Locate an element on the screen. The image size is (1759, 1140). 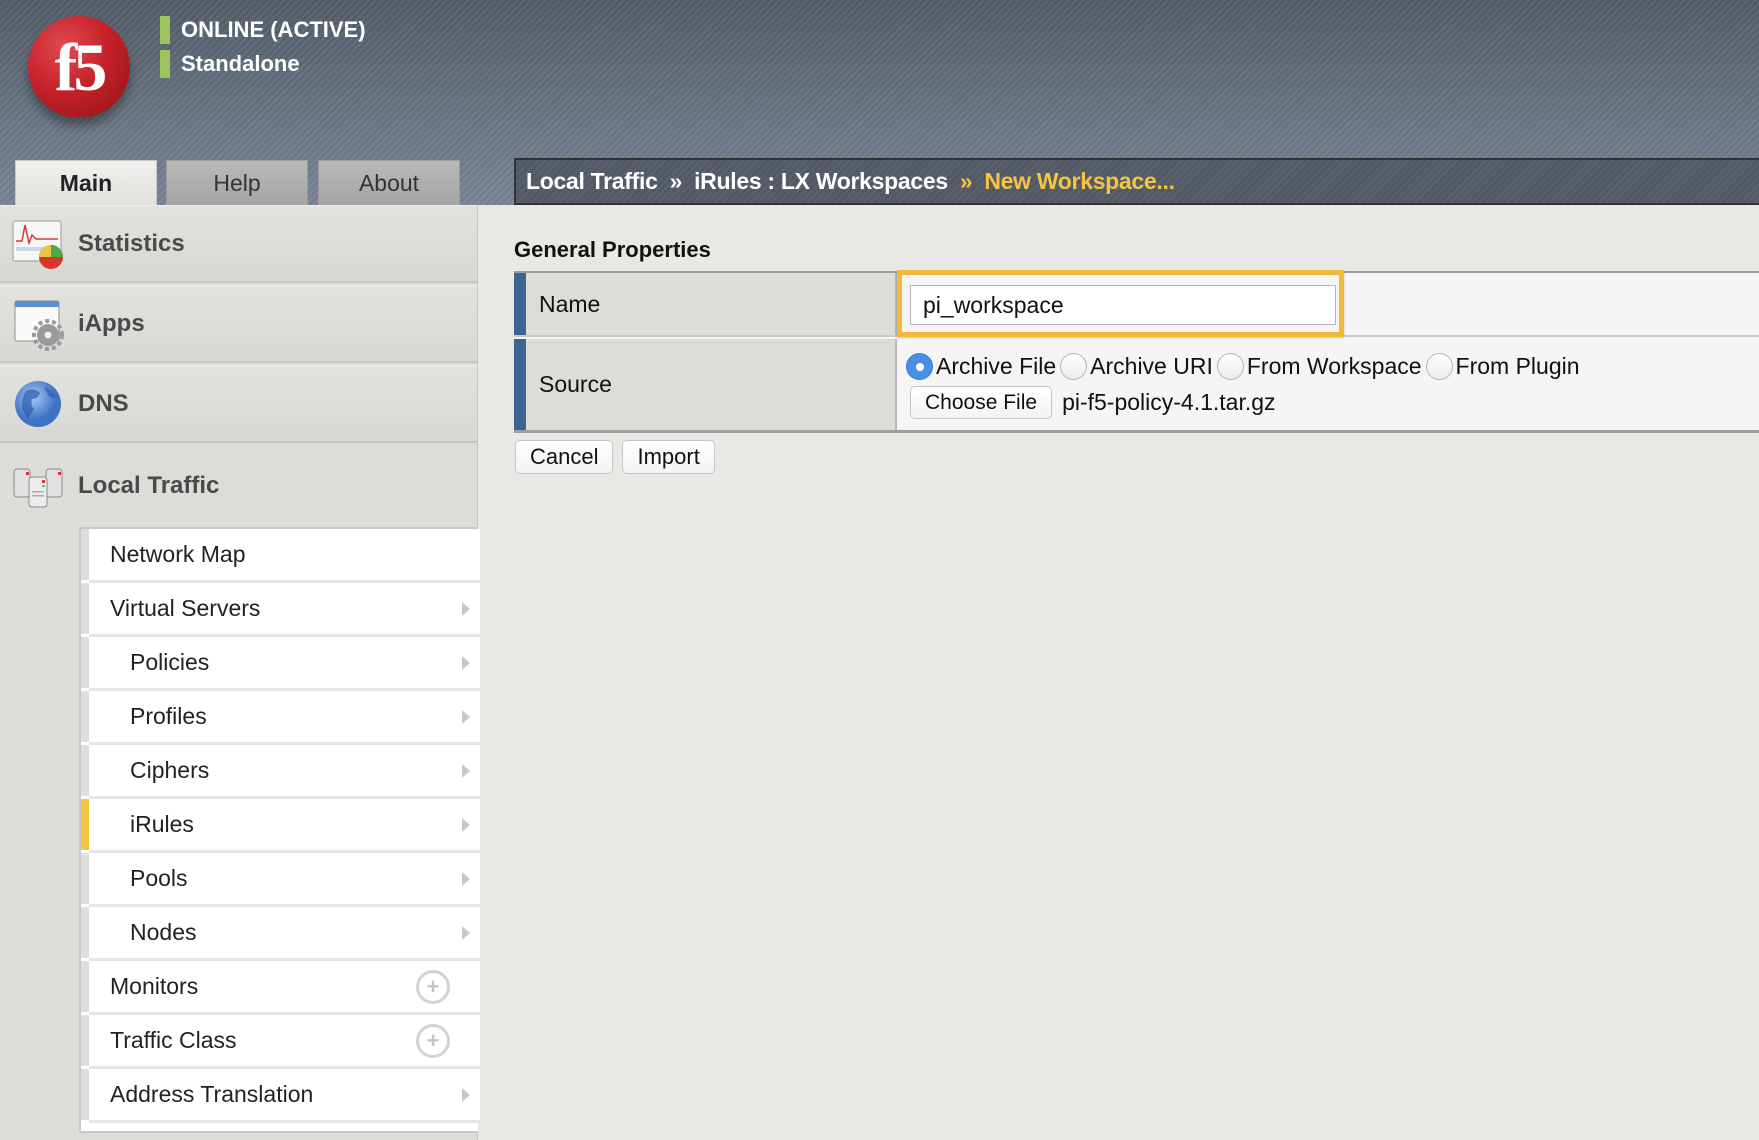
sidebar-item-label: Local Traffic is located at coordinates (149, 485).